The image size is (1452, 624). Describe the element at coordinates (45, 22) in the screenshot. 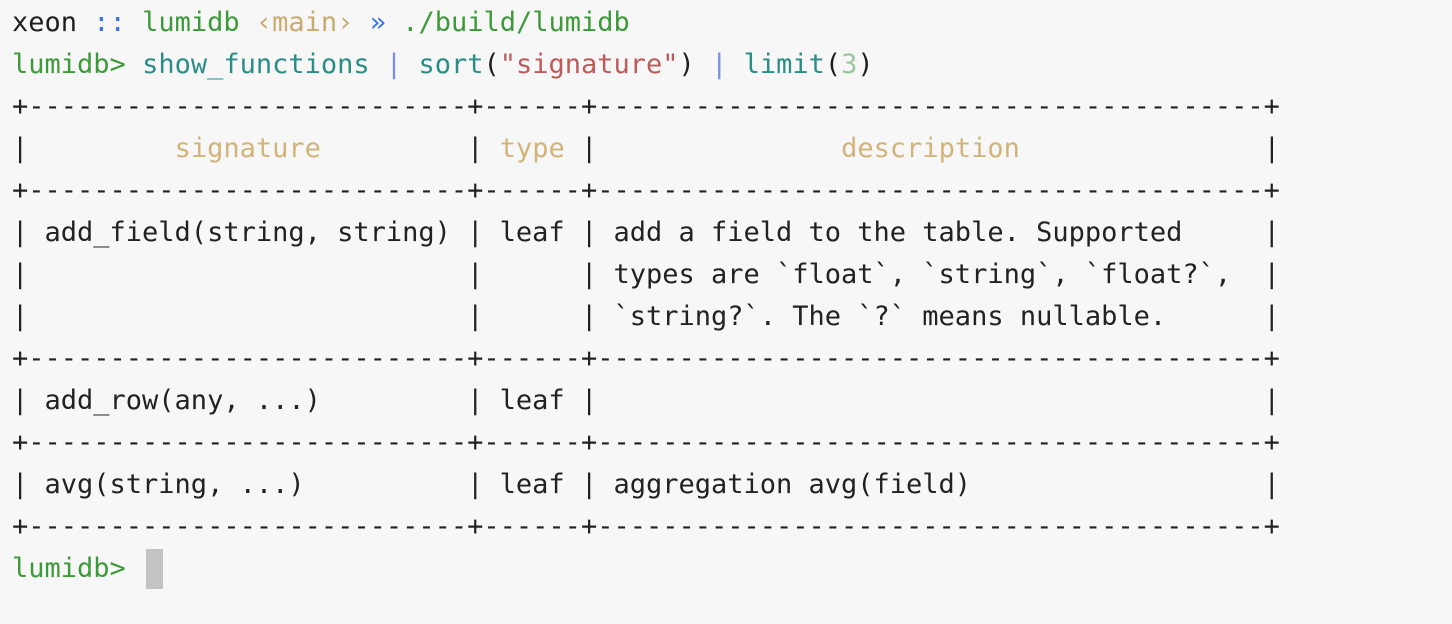

I see `prompt-host: xeon` at that location.